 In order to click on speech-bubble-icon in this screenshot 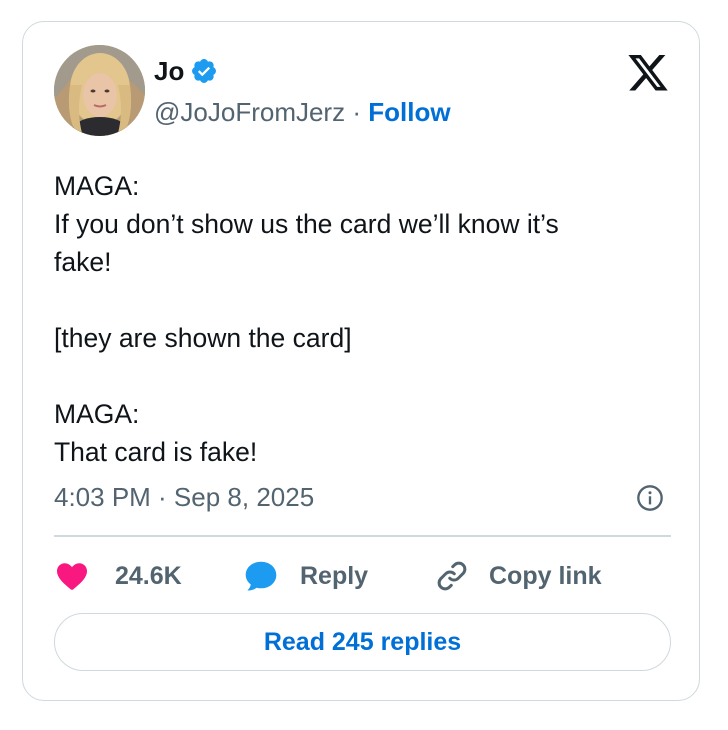, I will do `click(261, 576)`.